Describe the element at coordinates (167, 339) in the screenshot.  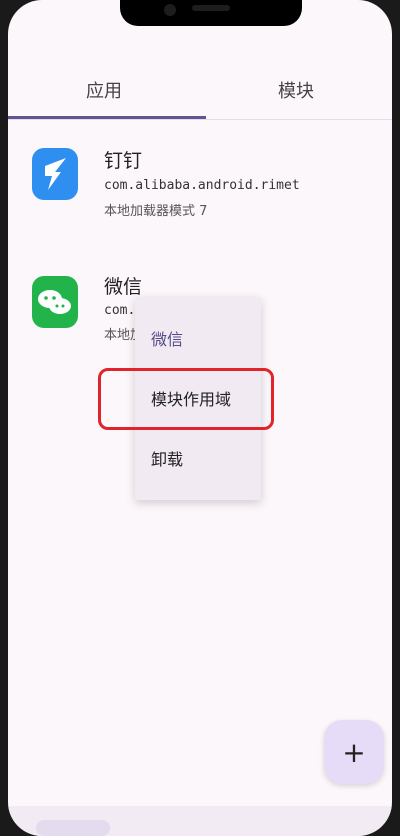
I see `menu-title: 微信` at that location.